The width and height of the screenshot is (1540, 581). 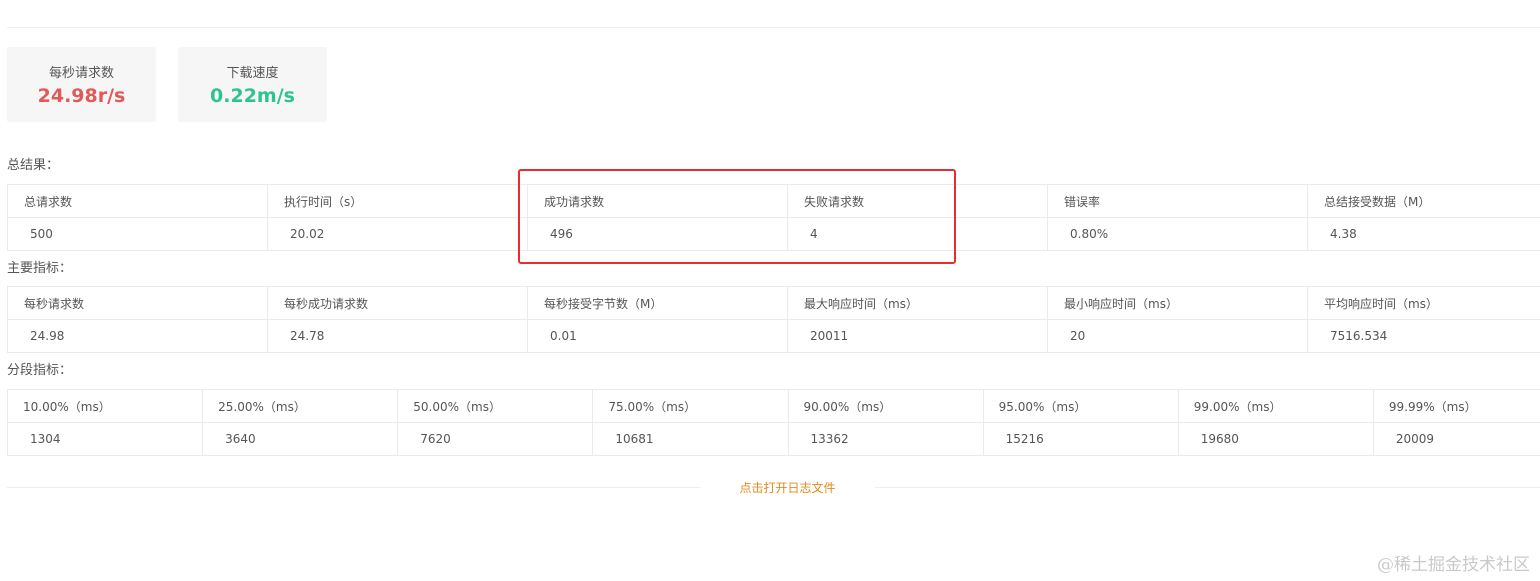 I want to click on value-cell: 24.98, so click(x=137, y=336).